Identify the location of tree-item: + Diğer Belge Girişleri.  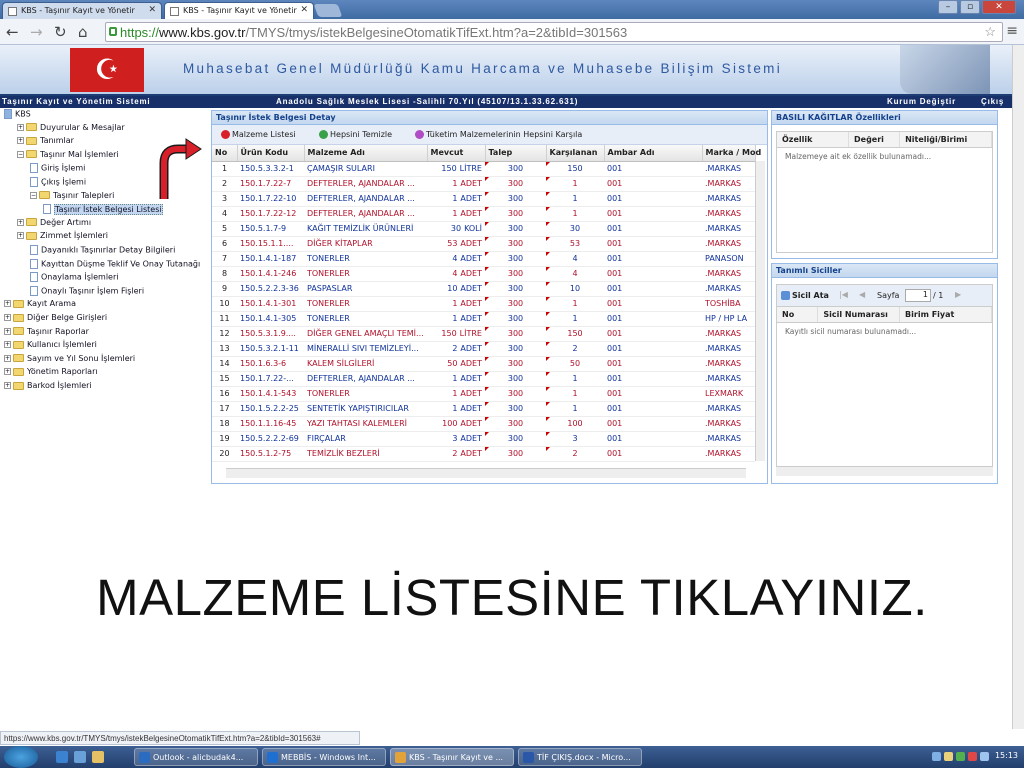
(55, 317).